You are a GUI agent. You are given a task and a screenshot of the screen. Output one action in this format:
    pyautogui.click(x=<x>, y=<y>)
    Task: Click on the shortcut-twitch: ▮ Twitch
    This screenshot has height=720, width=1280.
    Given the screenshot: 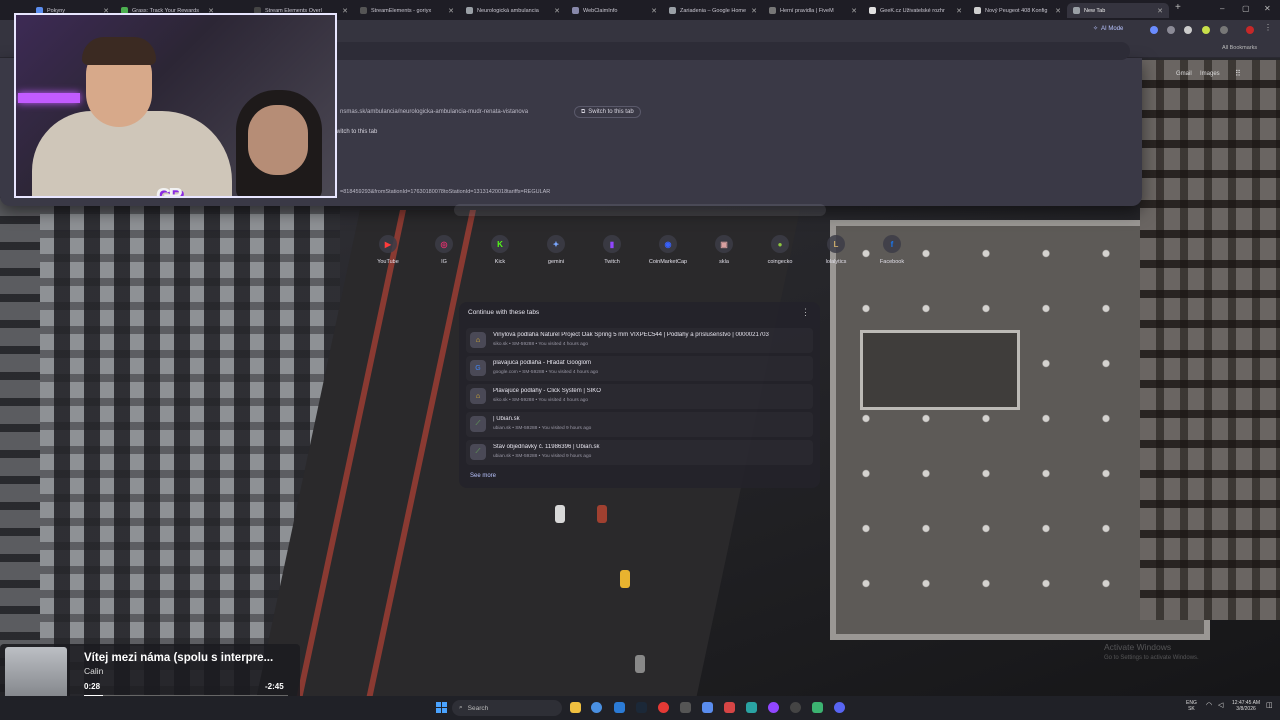 What is the action you would take?
    pyautogui.click(x=612, y=250)
    